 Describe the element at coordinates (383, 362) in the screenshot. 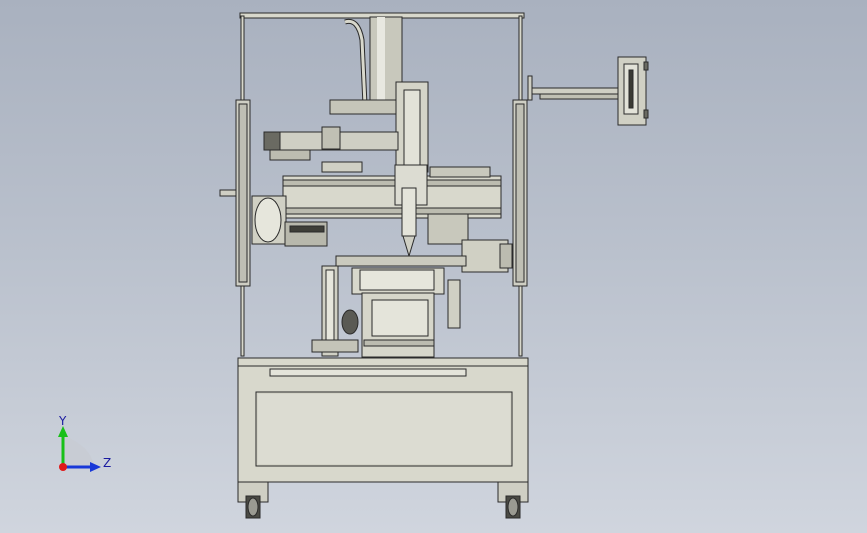

I see `cabinet-top` at that location.